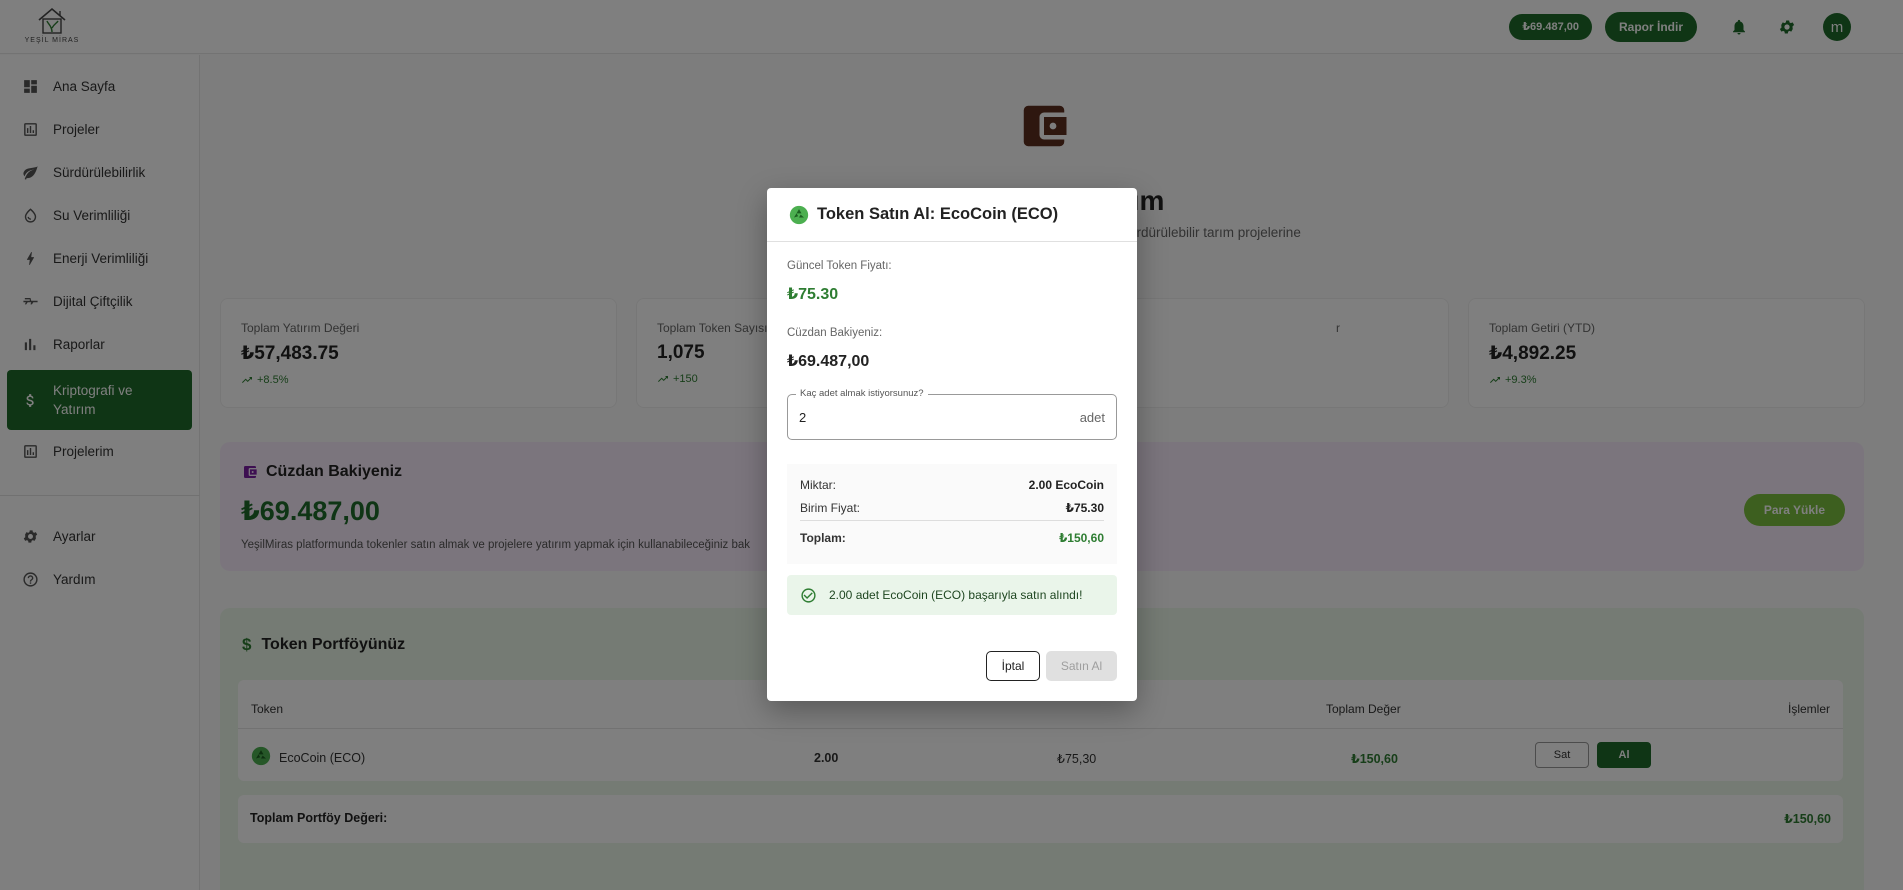 The height and width of the screenshot is (890, 1903). What do you see at coordinates (862, 393) in the screenshot?
I see `quantity-field-label: Kaç adet almak istiyorsunuz?` at bounding box center [862, 393].